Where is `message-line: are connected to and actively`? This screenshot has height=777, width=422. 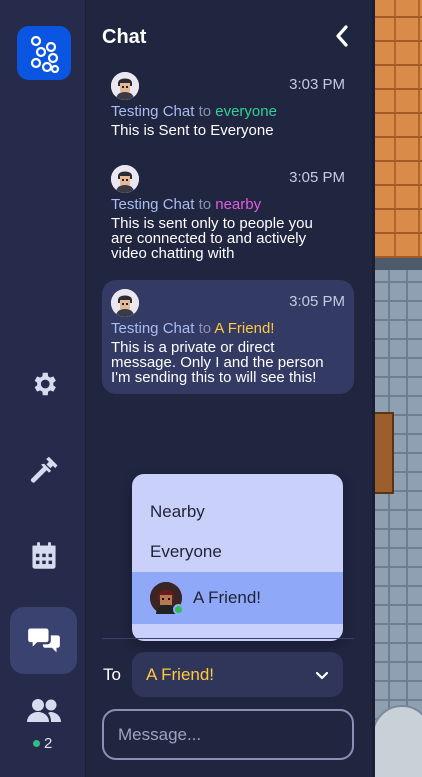
message-line: are connected to and actively is located at coordinates (209, 238).